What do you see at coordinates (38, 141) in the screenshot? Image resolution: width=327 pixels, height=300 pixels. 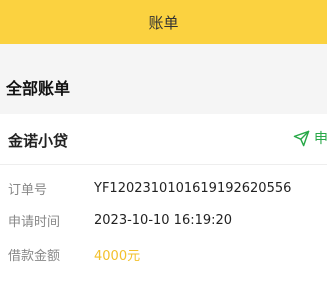 I see `product-name: 金诺小贷` at bounding box center [38, 141].